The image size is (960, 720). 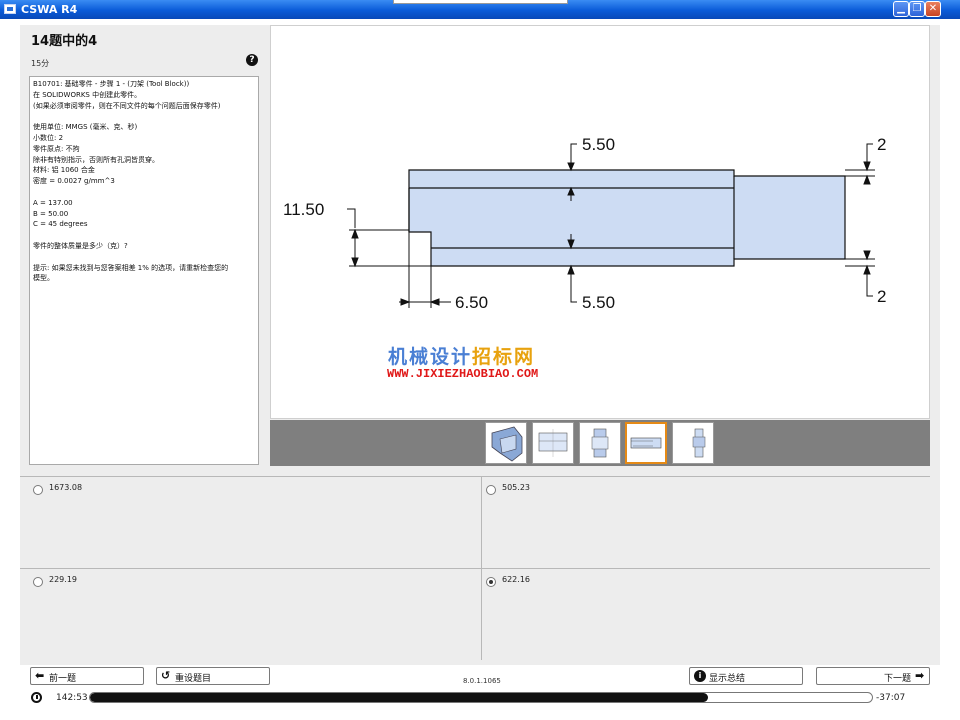 I want to click on watermark-part1: 机械设计, so click(x=430, y=357).